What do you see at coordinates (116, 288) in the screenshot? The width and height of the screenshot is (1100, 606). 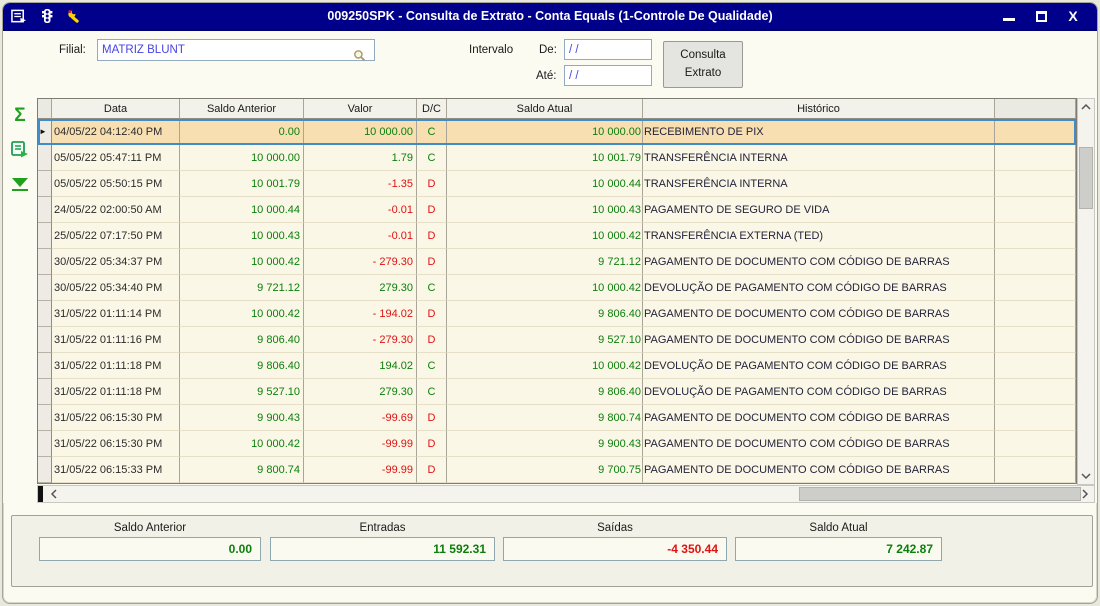 I see `cell-data: 30/05/22 05:34:40 PM` at bounding box center [116, 288].